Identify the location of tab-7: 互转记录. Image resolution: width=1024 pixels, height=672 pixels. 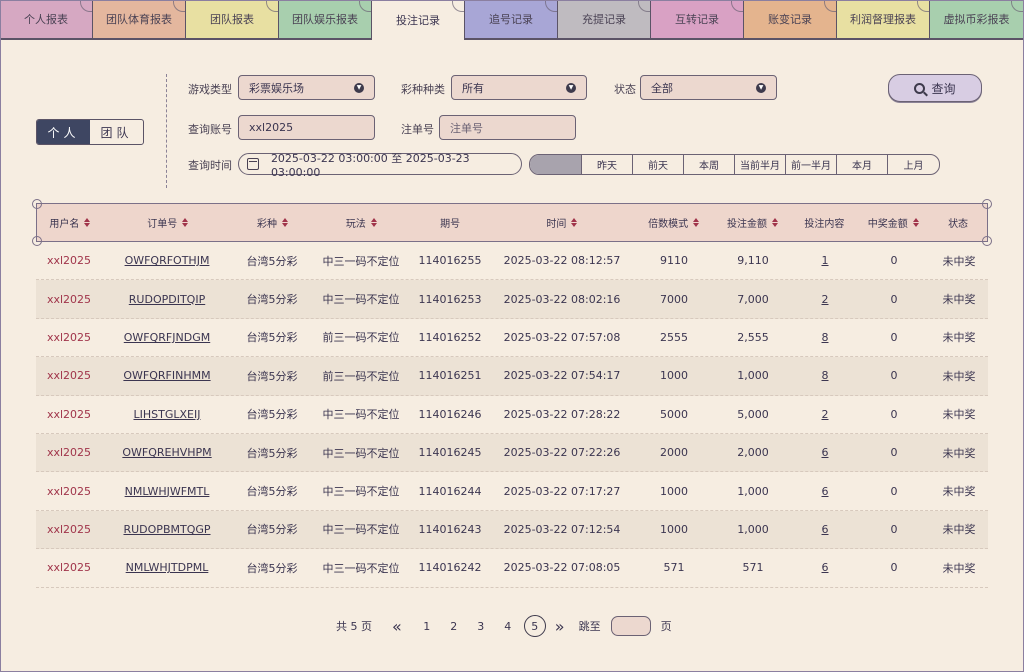
(697, 20).